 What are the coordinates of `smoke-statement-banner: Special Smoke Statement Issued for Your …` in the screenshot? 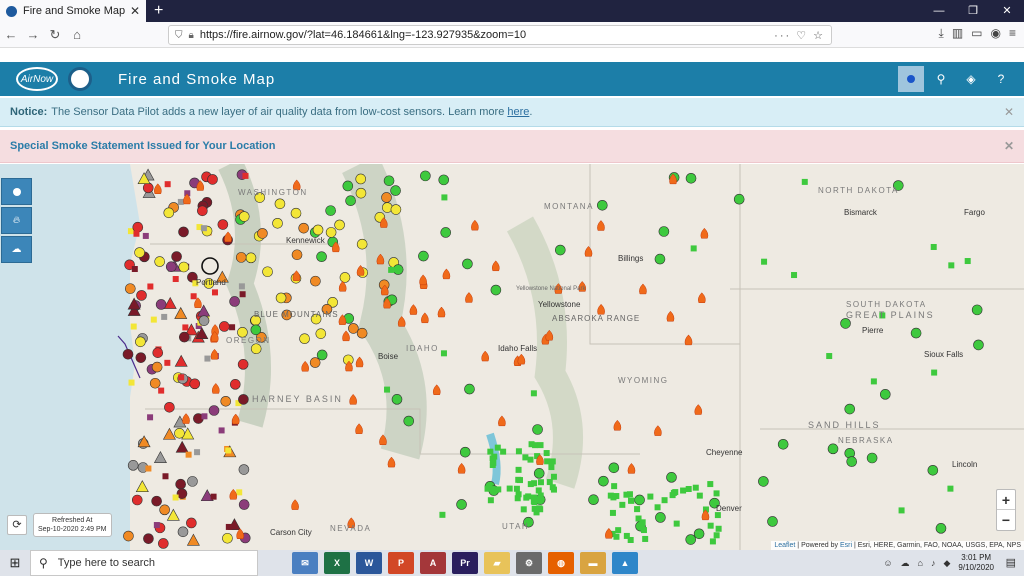 It's located at (512, 146).